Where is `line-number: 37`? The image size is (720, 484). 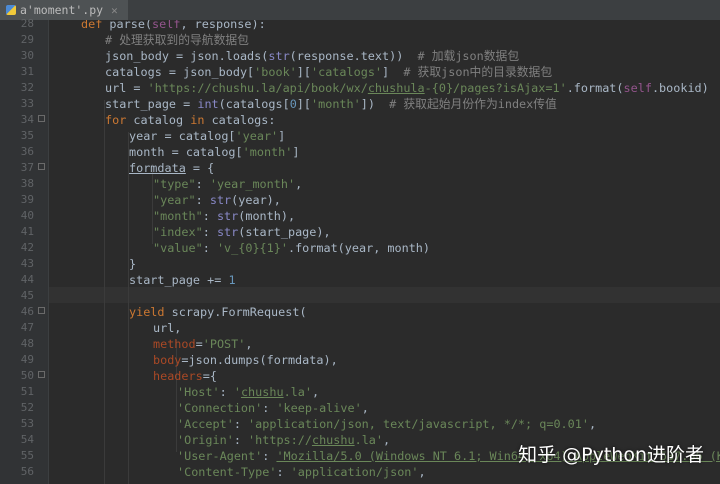 line-number: 37 is located at coordinates (27, 167).